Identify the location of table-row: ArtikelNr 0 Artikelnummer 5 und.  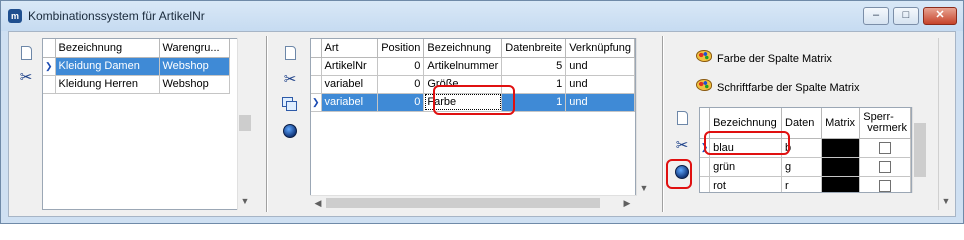
(473, 66).